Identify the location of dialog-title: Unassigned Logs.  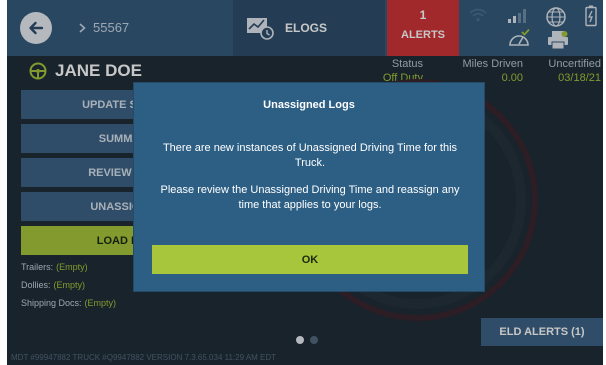
(309, 105).